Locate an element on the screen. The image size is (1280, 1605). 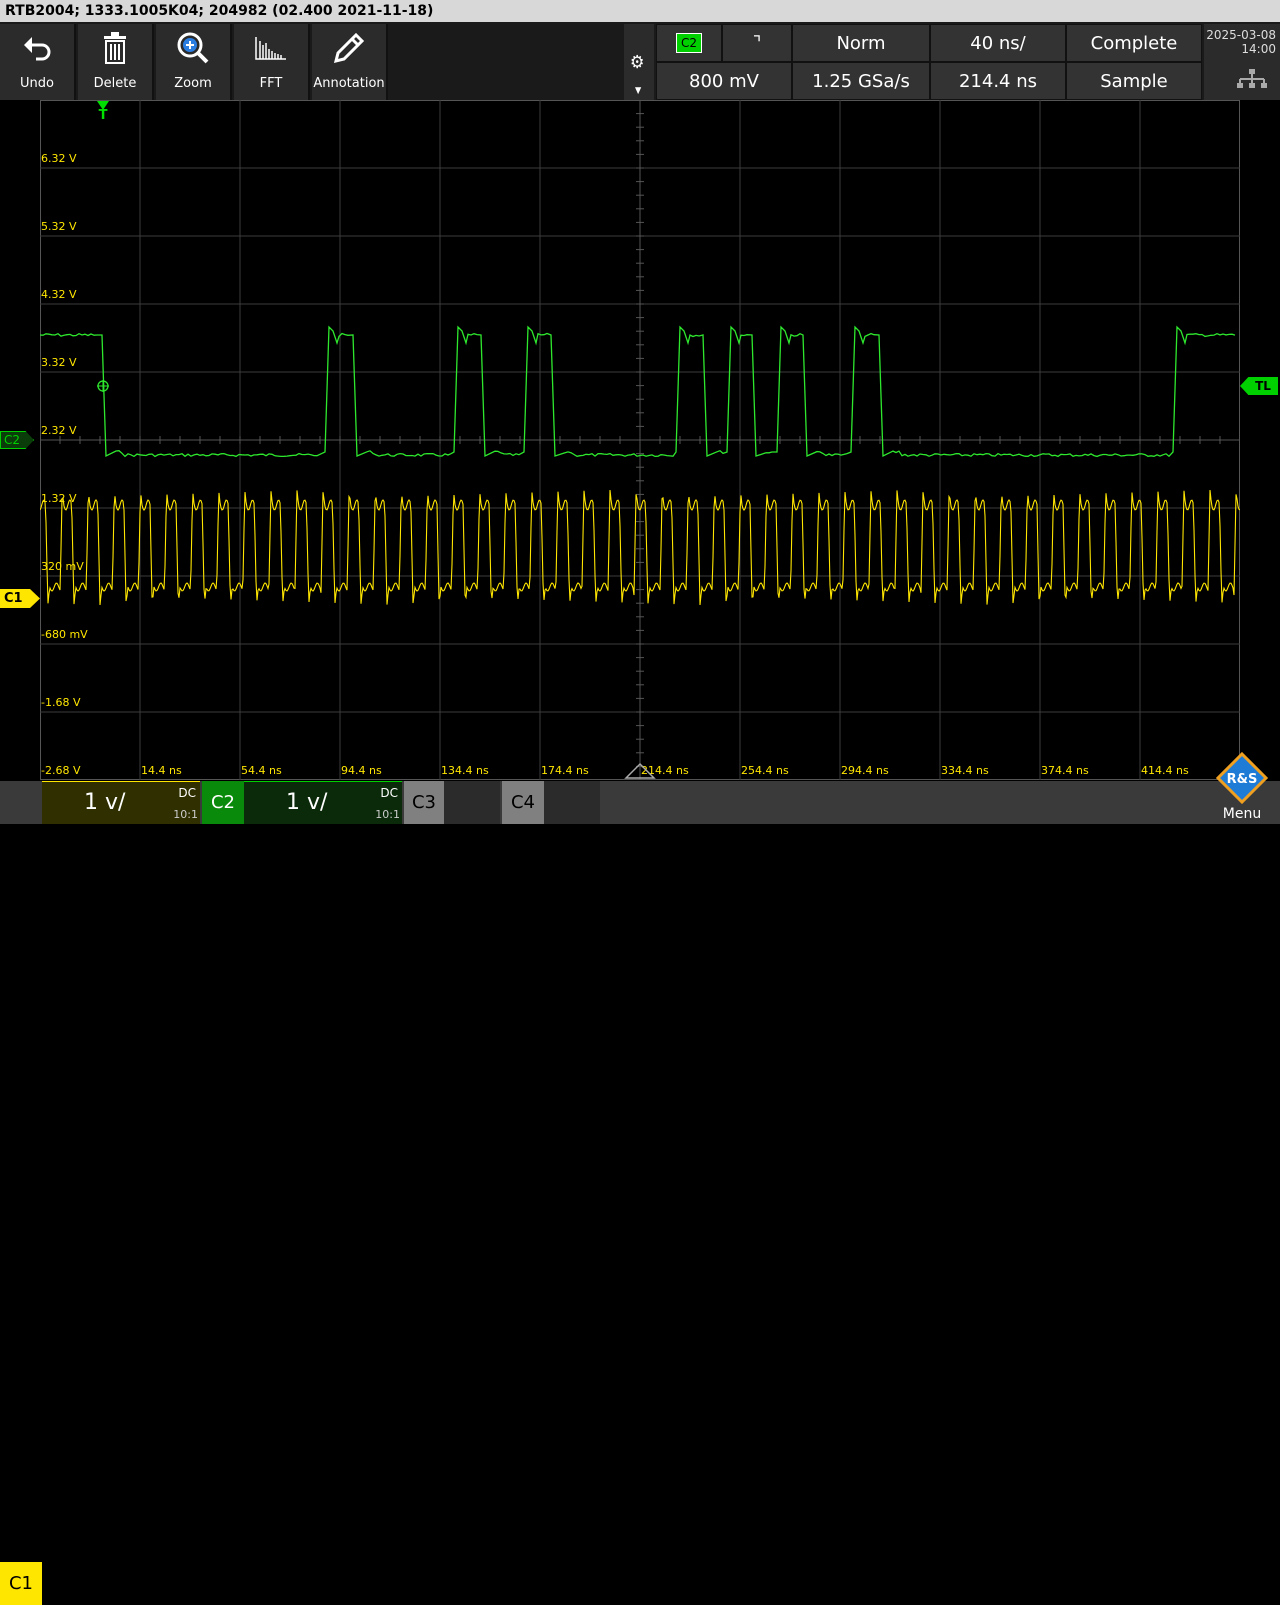
gear-icon: ⚙ is located at coordinates (637, 62).